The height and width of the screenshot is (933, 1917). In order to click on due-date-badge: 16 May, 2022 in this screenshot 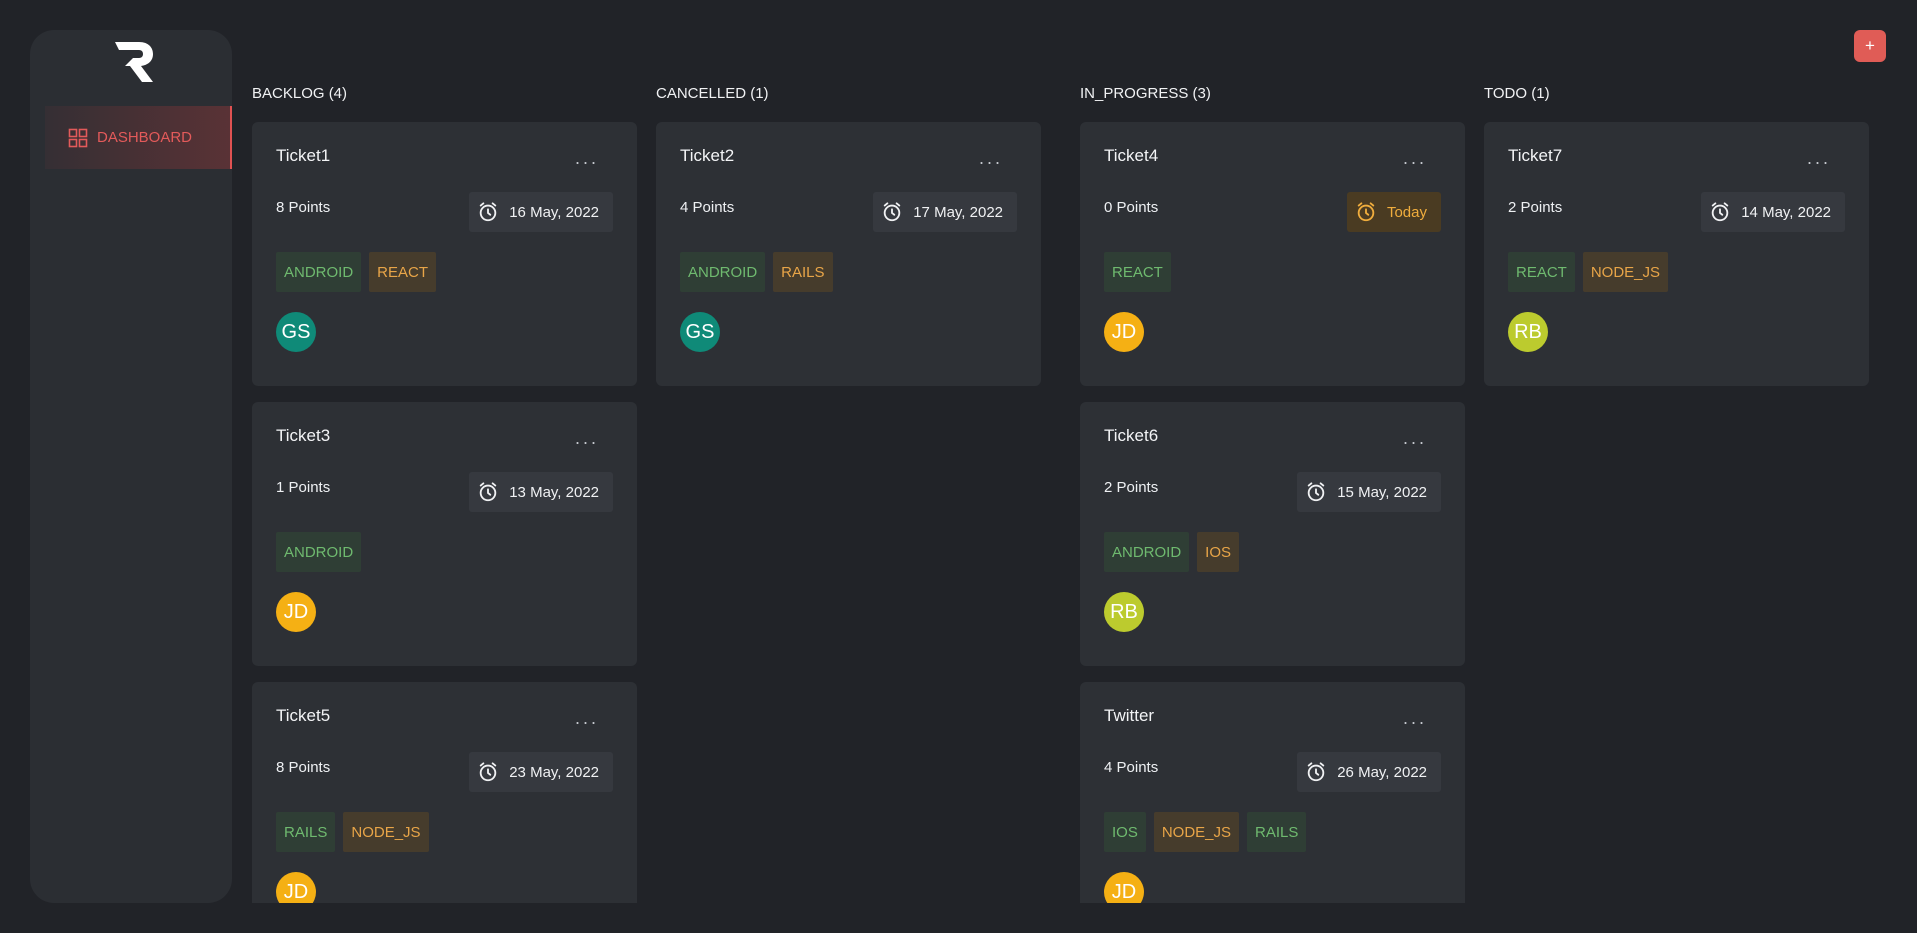, I will do `click(541, 212)`.